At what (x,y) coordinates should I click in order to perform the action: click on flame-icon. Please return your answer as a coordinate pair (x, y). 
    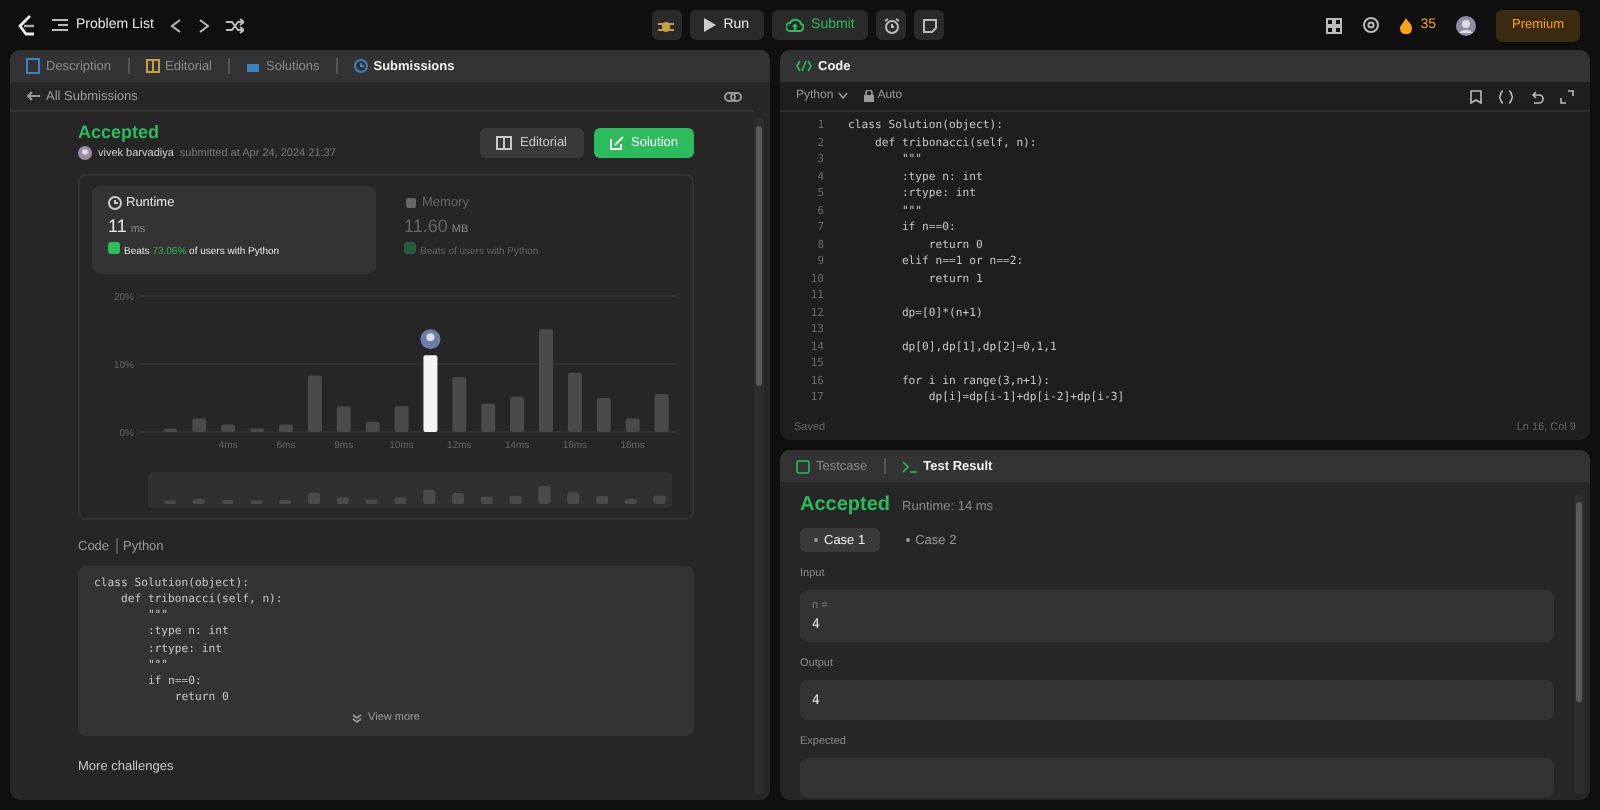
    Looking at the image, I should click on (1406, 25).